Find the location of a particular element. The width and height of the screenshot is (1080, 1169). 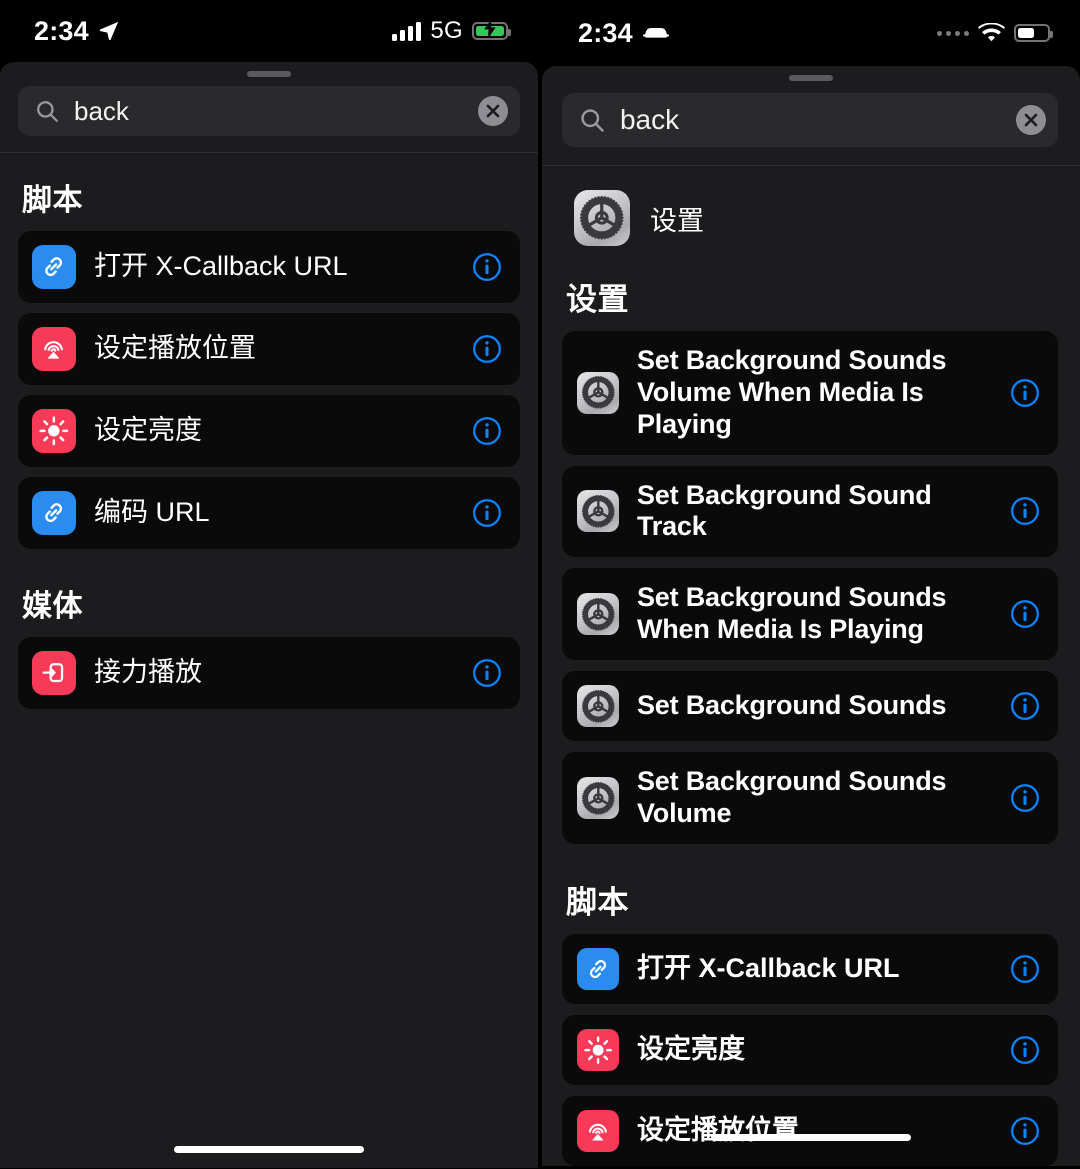

list-item: Set Background Sounds Volume is located at coordinates (809, 798).